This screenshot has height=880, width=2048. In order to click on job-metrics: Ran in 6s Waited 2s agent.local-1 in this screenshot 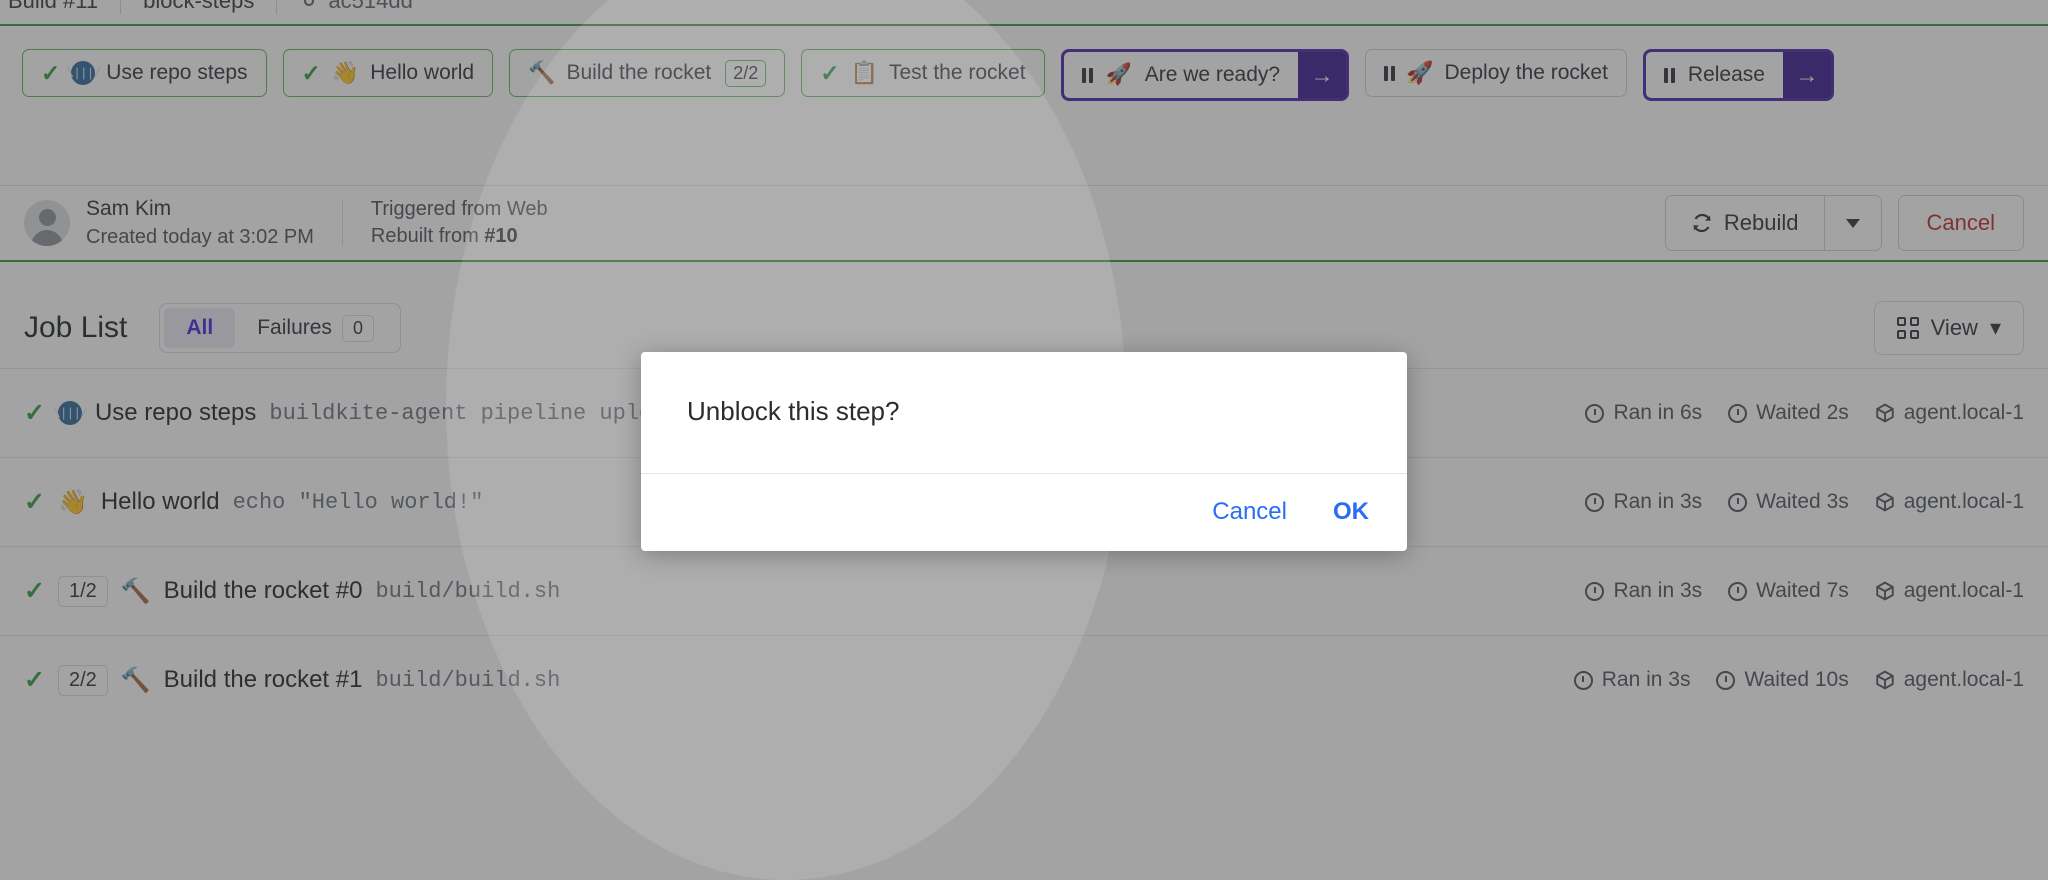, I will do `click(1804, 413)`.